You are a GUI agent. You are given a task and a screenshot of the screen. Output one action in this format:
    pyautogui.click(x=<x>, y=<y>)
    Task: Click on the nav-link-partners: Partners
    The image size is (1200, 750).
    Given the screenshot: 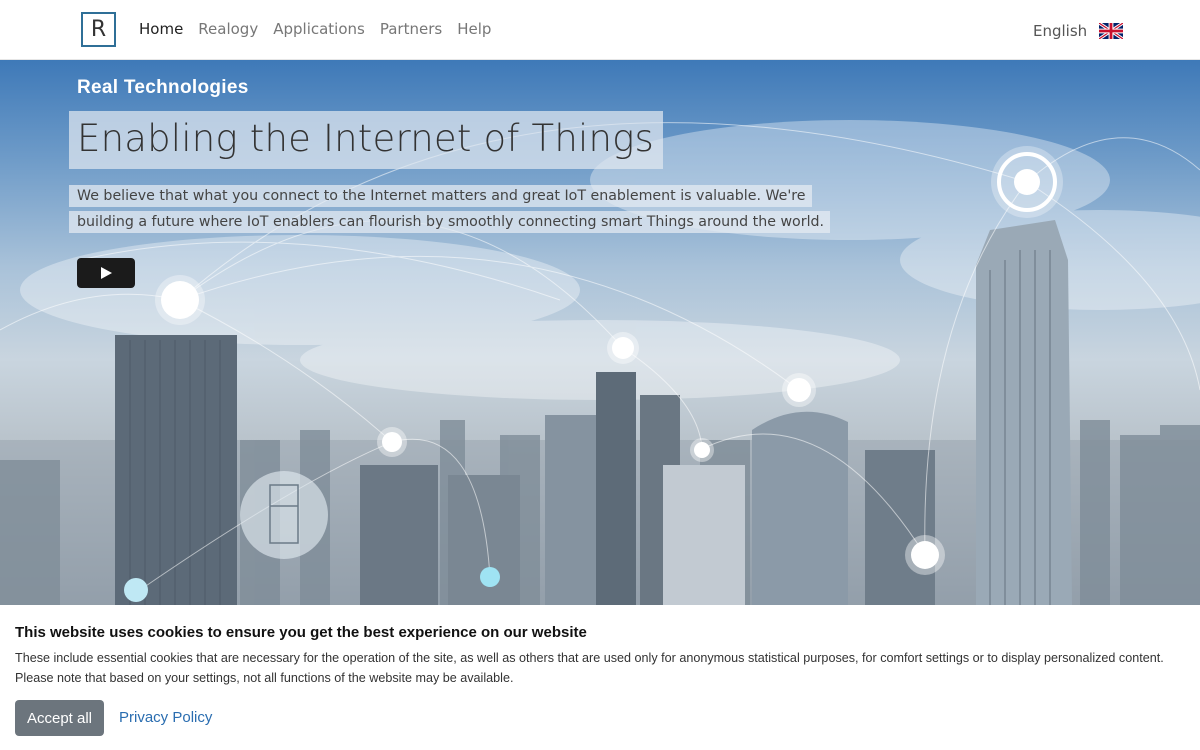 What is the action you would take?
    pyautogui.click(x=411, y=29)
    